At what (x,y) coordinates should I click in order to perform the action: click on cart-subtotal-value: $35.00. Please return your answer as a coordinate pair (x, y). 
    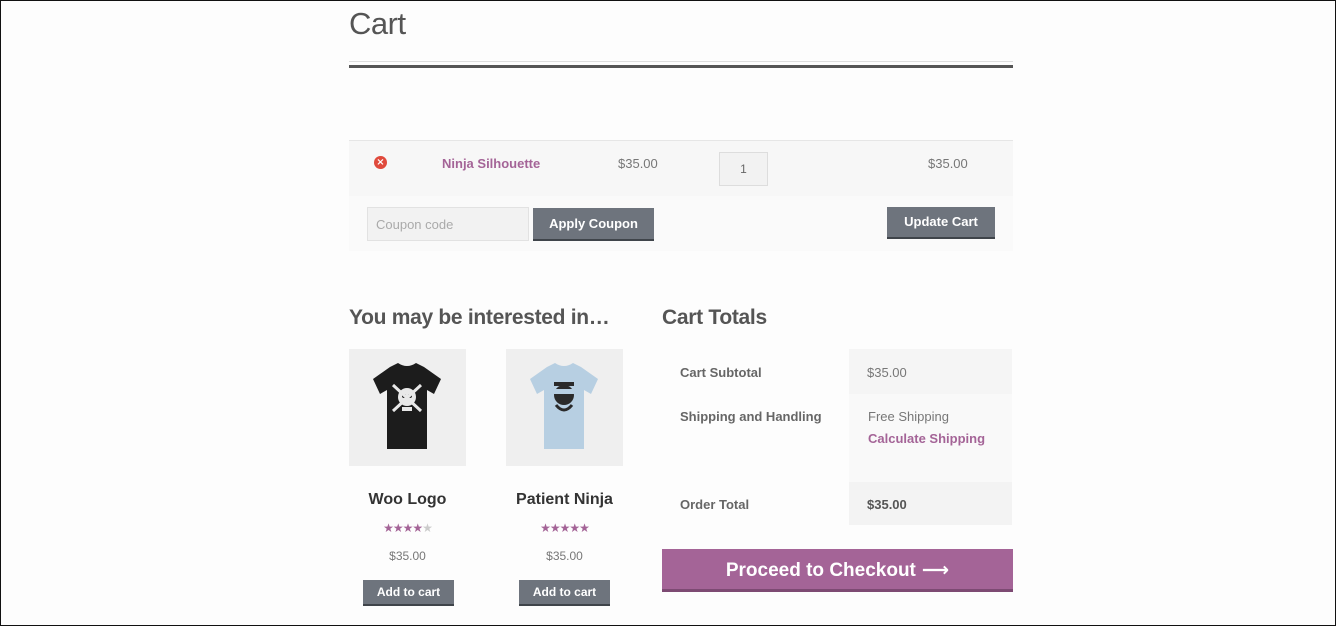
    Looking at the image, I should click on (887, 372).